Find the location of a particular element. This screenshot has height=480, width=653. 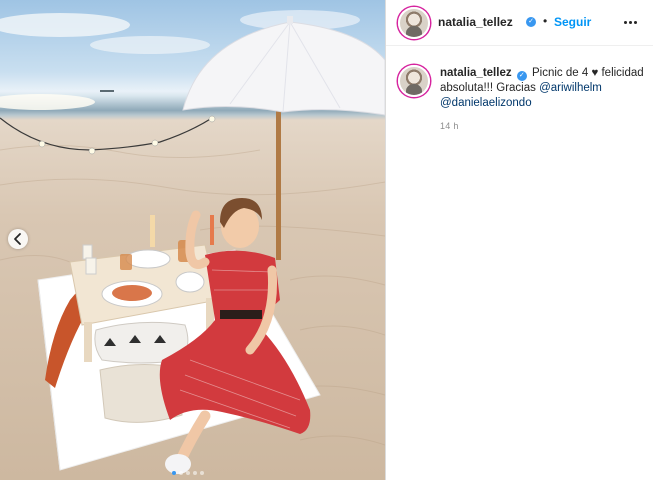

header-username: natalia_tellez is located at coordinates (475, 22).